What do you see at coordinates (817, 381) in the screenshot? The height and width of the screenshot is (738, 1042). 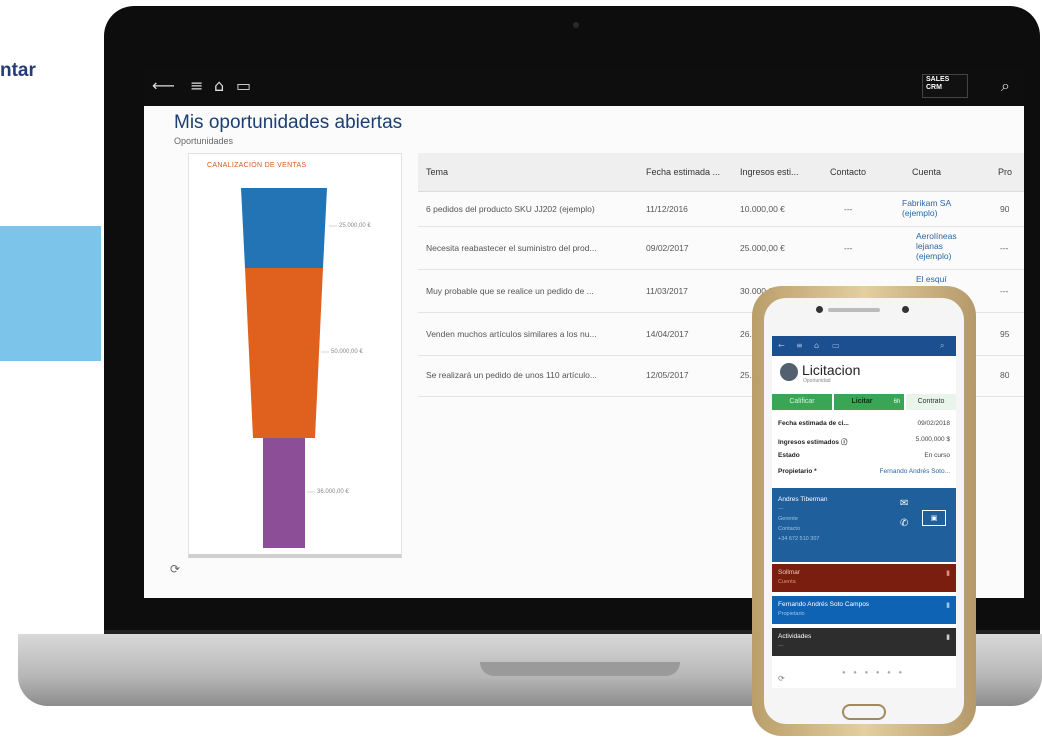 I see `record-subtitle: Oportunidad` at bounding box center [817, 381].